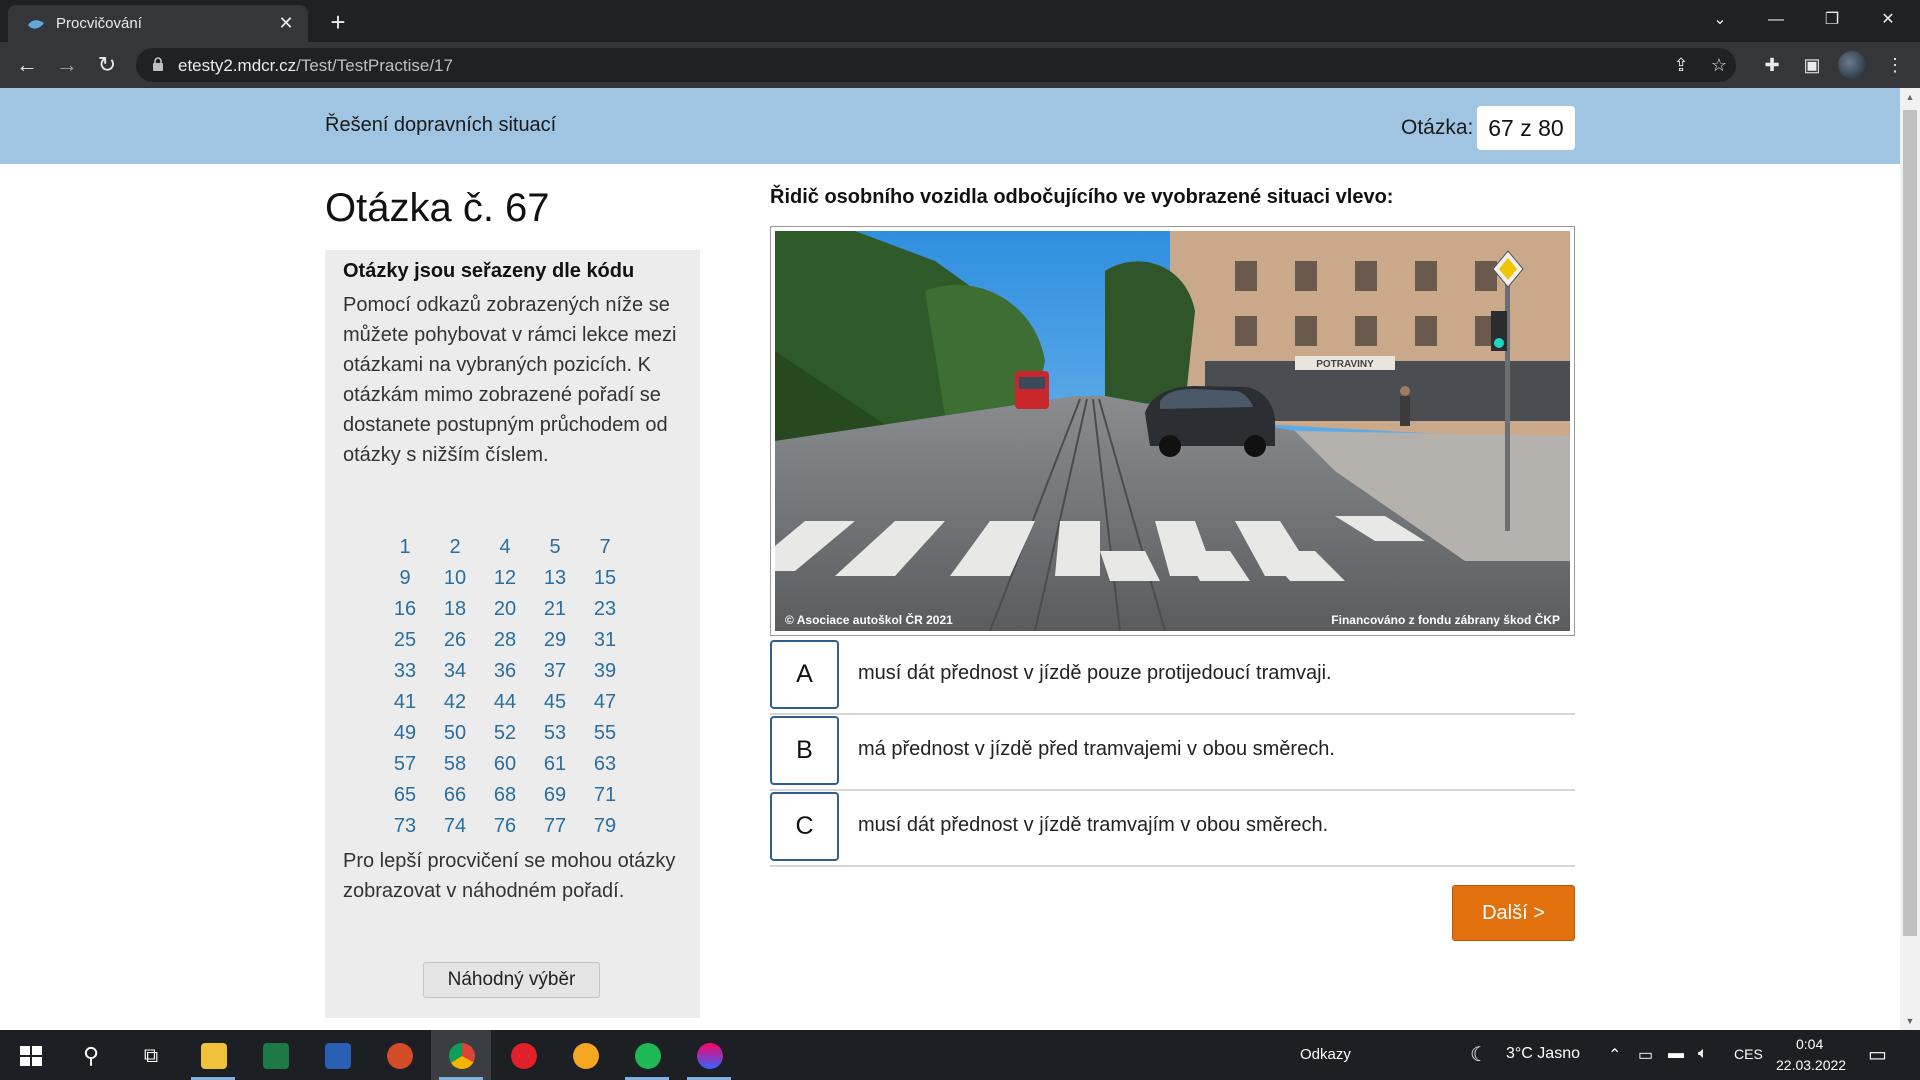  What do you see at coordinates (1877, 1054) in the screenshot?
I see `notifications-icon: ▭` at bounding box center [1877, 1054].